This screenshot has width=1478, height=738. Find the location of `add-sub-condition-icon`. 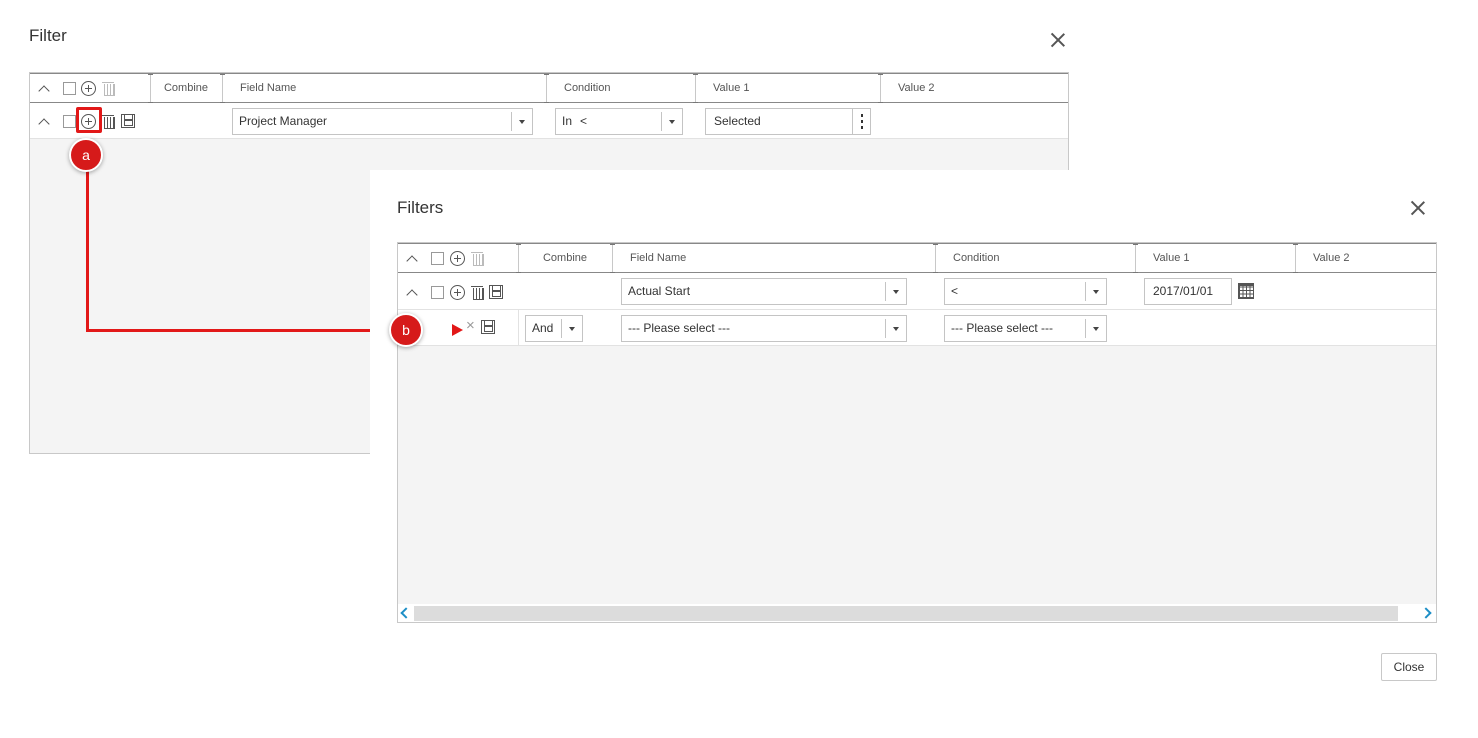

add-sub-condition-icon is located at coordinates (457, 292).